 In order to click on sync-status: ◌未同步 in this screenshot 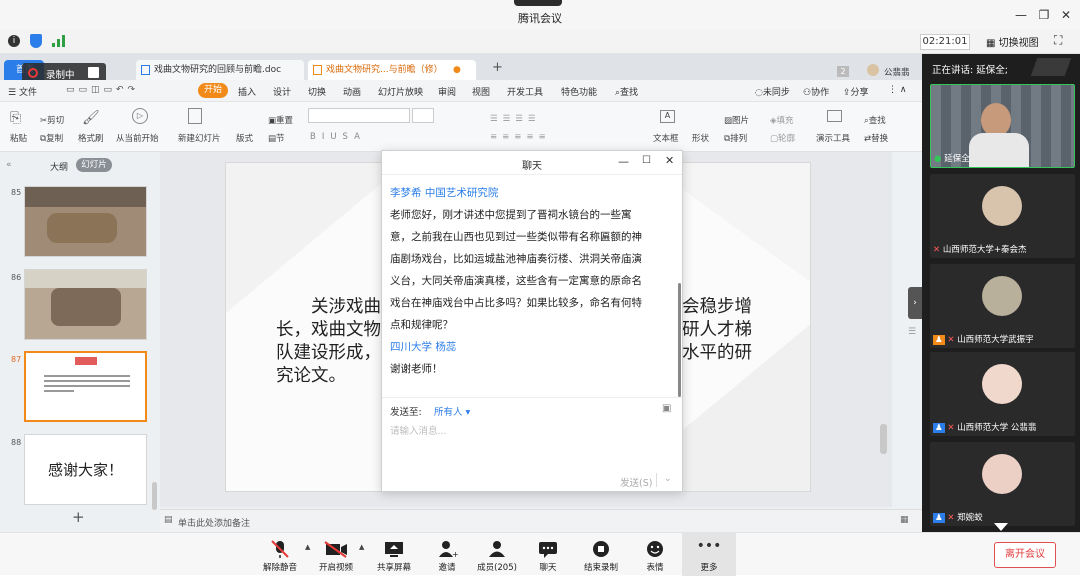, I will do `click(772, 91)`.